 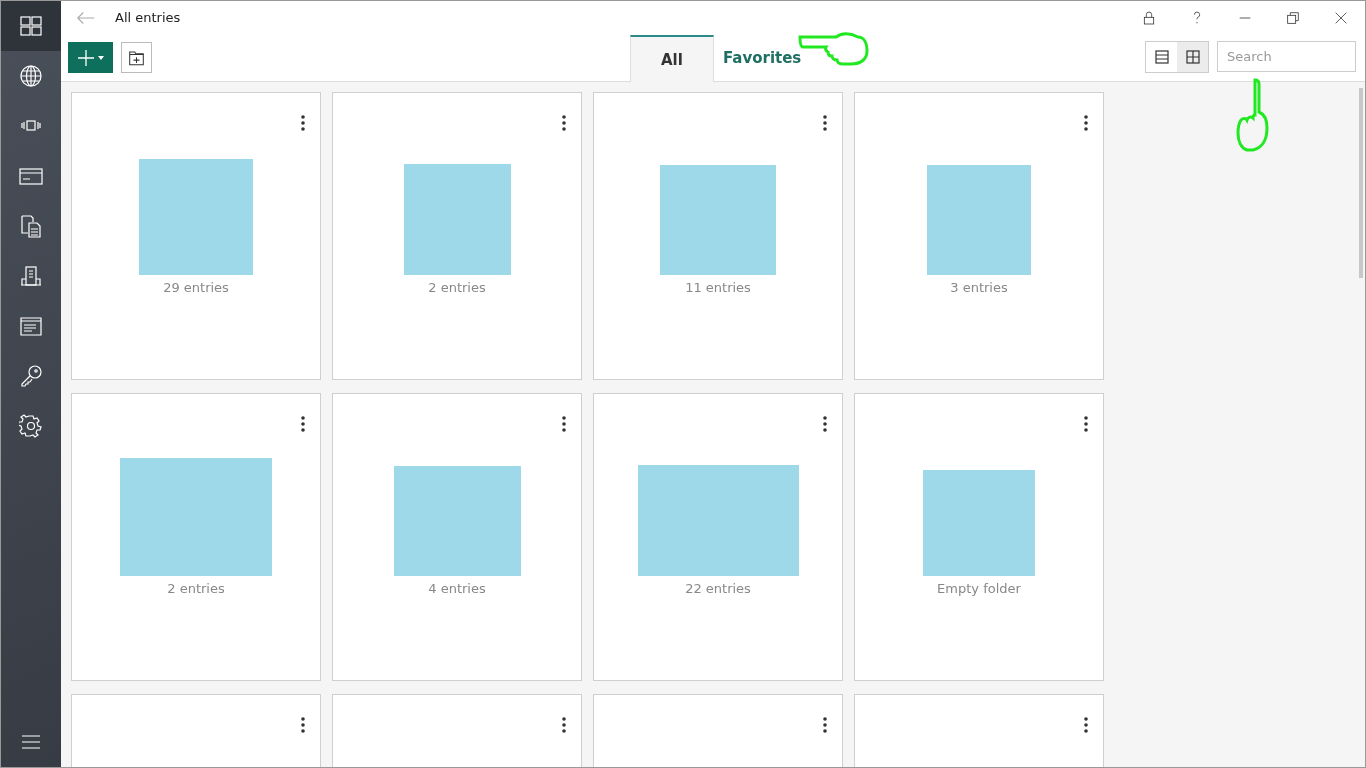 What do you see at coordinates (31, 326) in the screenshot?
I see `notepad-icon` at bounding box center [31, 326].